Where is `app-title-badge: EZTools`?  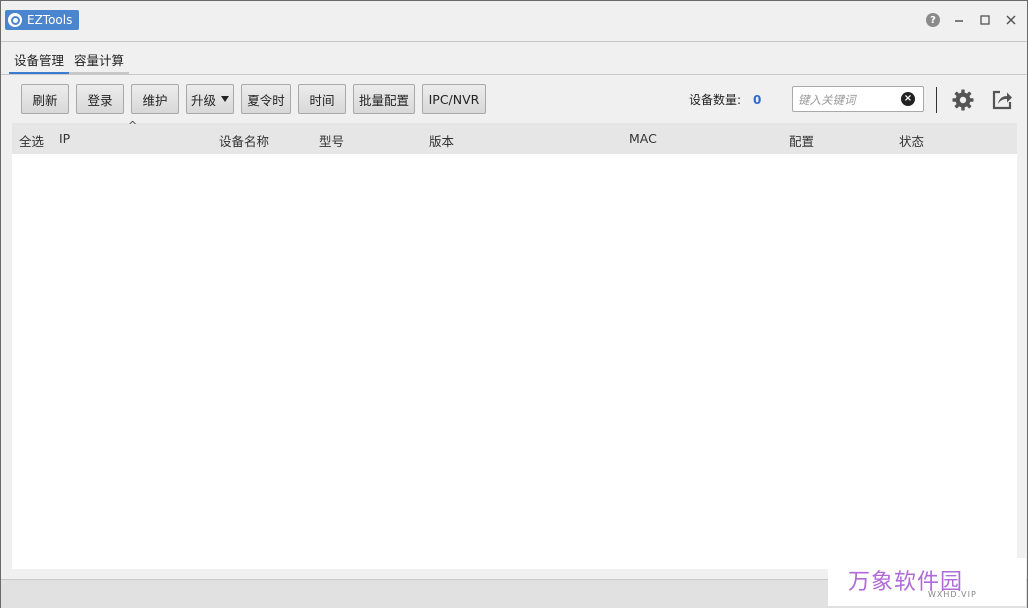
app-title-badge: EZTools is located at coordinates (42, 20).